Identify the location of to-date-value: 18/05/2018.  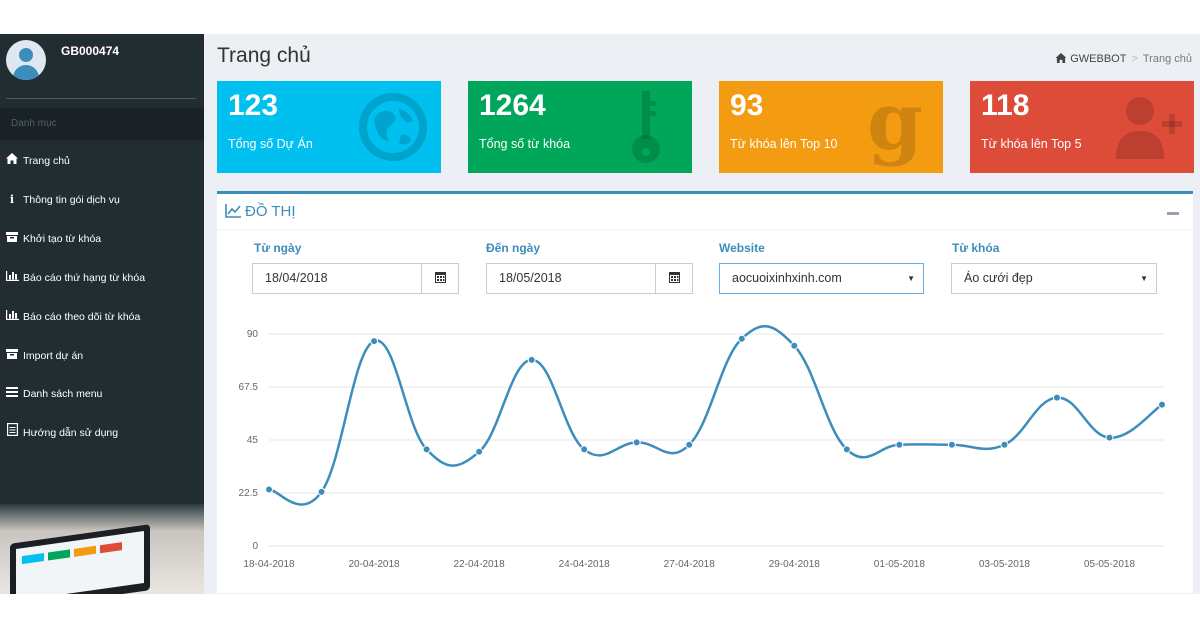
(530, 278).